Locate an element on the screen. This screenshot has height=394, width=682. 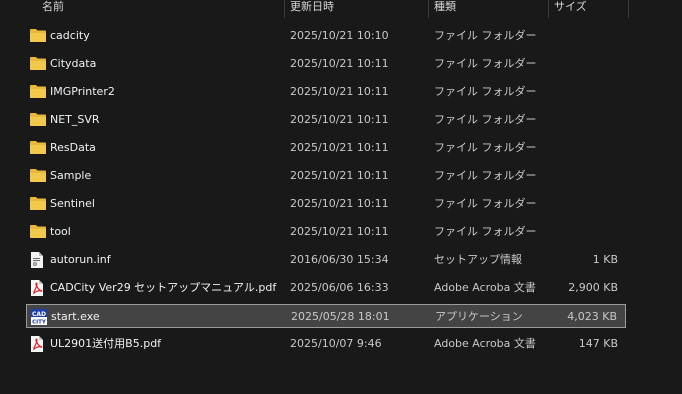
column-header-type: 種類 is located at coordinates (488, 9).